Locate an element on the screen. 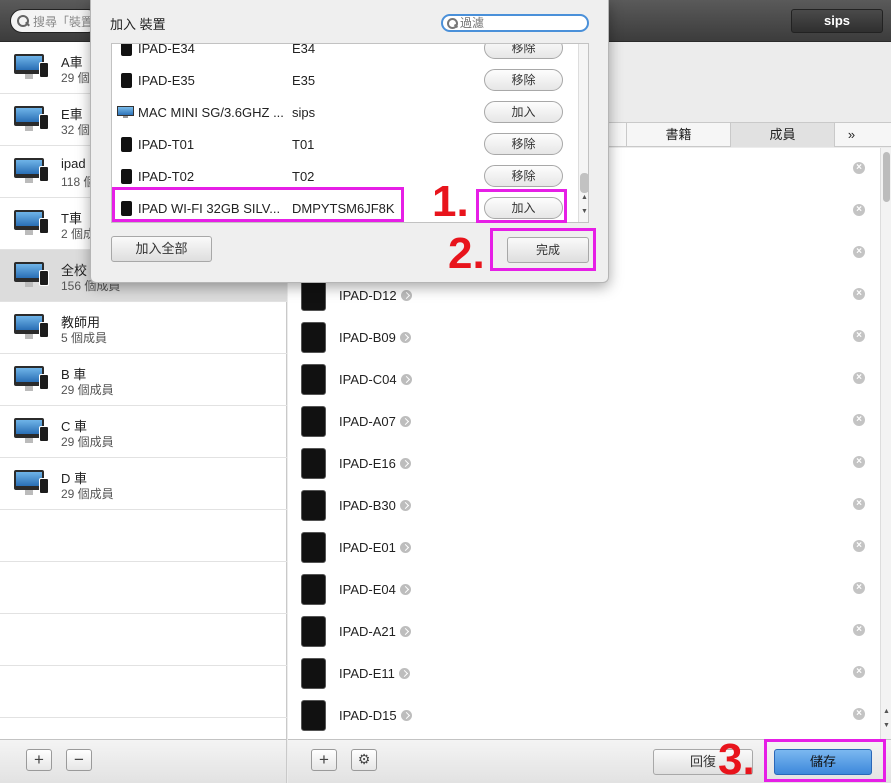 This screenshot has width=891, height=783. member-name: IPAD-E11 is located at coordinates (367, 673).